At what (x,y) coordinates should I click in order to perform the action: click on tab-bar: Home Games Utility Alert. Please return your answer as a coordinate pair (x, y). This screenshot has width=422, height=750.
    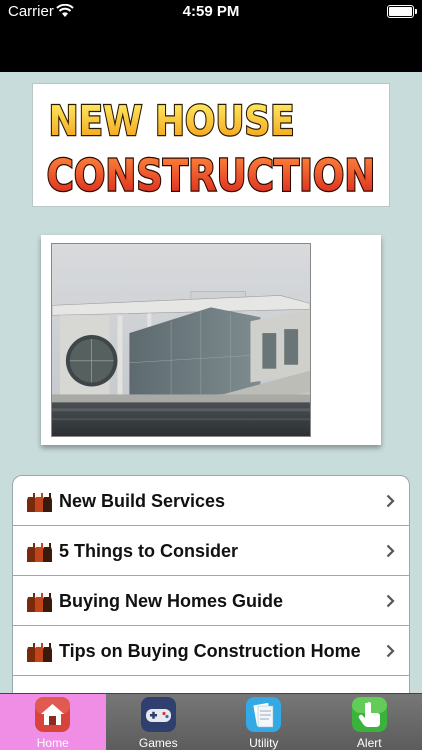
    Looking at the image, I should click on (211, 721).